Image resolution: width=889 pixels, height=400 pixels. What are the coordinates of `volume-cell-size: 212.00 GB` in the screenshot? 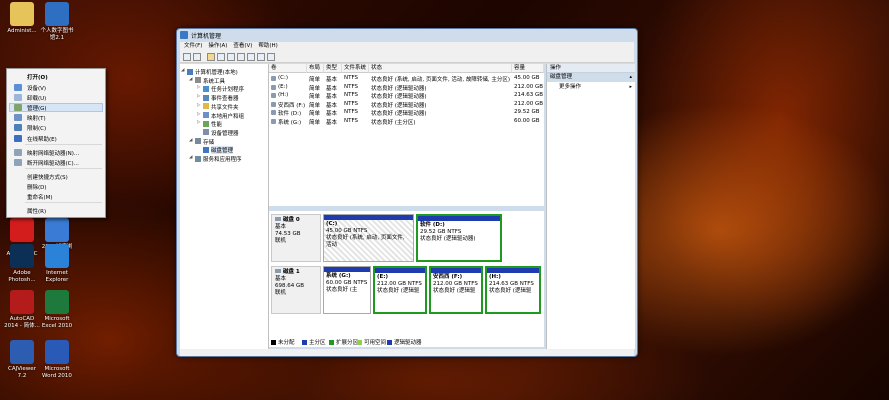 It's located at (529, 103).